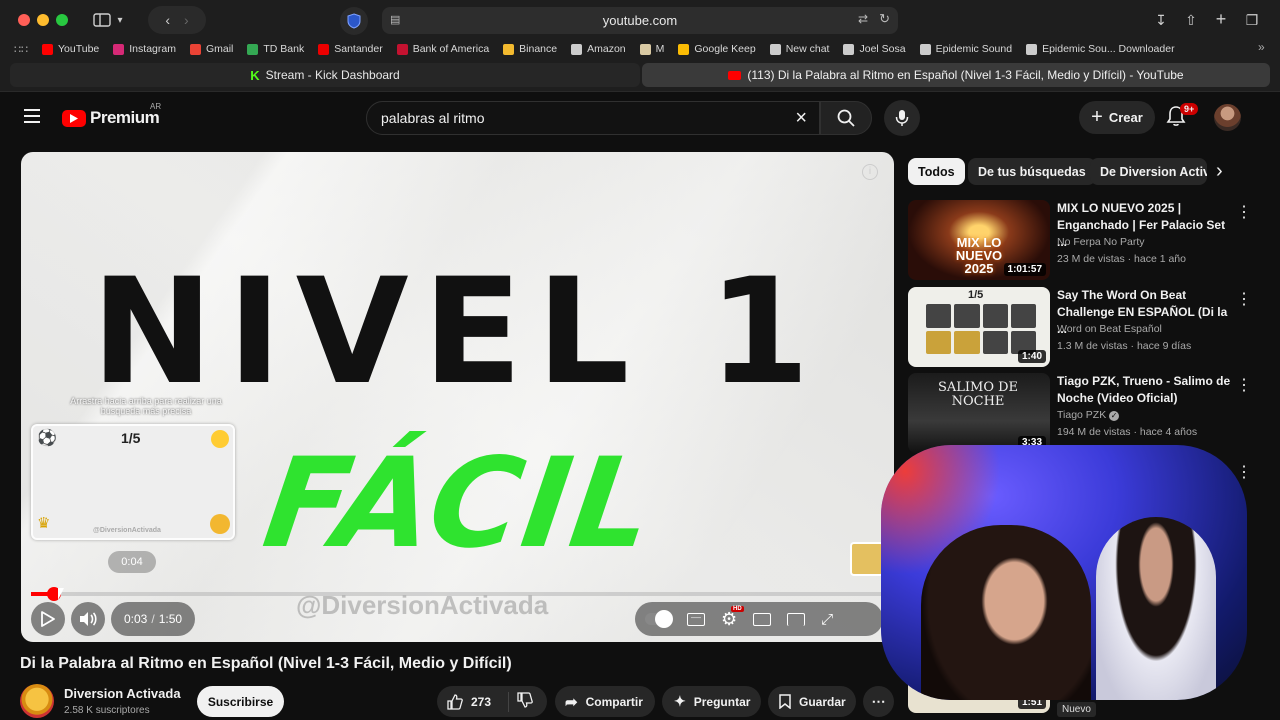 This screenshot has width=1280, height=720. Describe the element at coordinates (62, 20) in the screenshot. I see `maximize-window-button` at that location.